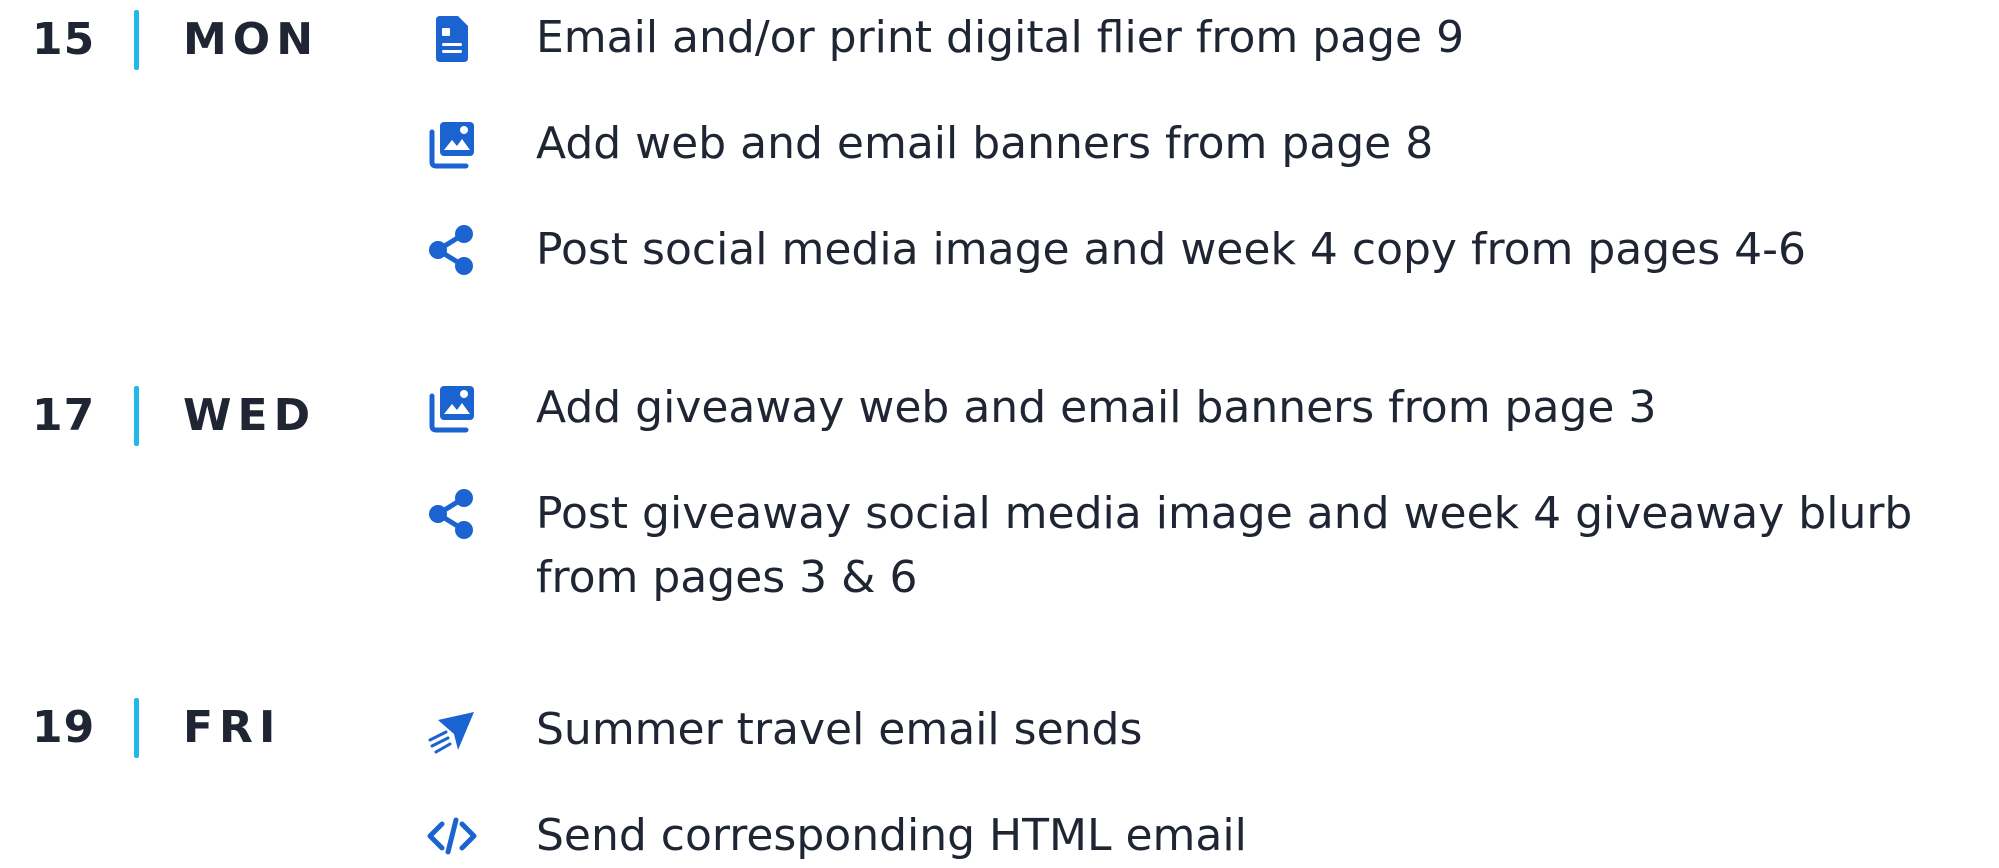  Describe the element at coordinates (64, 415) in the screenshot. I see `day-number: 17` at that location.